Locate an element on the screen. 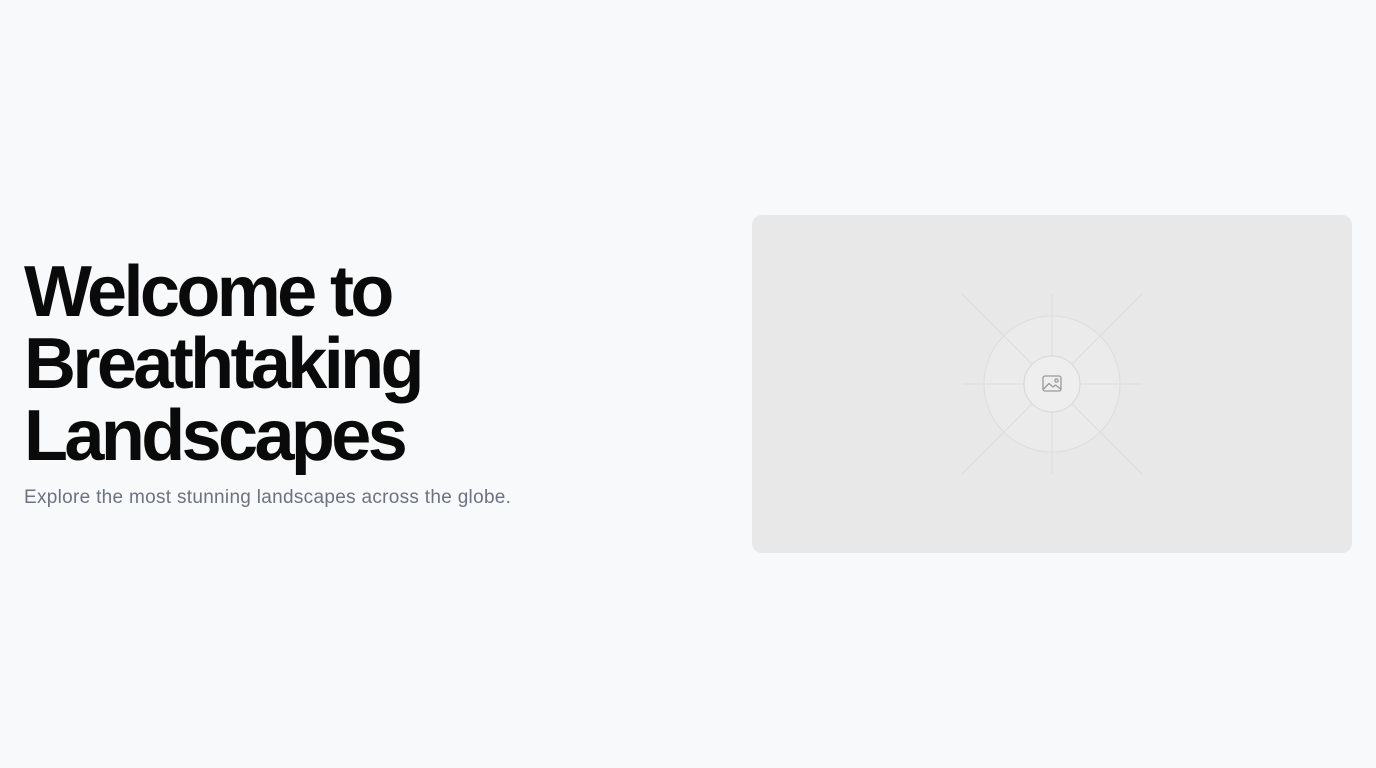 The height and width of the screenshot is (768, 1376). icon-circle is located at coordinates (1052, 384).